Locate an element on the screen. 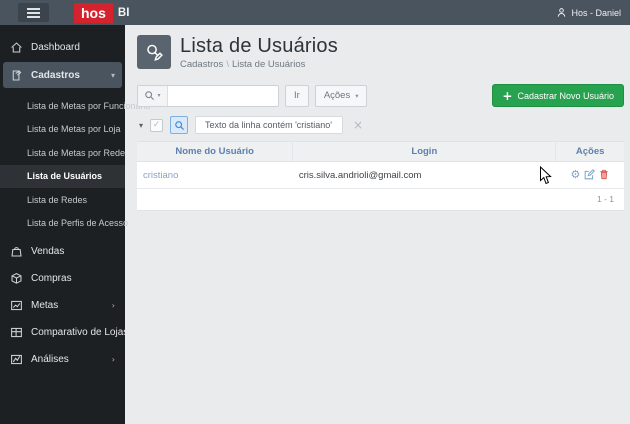 This screenshot has height=424, width=630. sidebar-item-lista-metas-loja: Lista de Metas por Loja is located at coordinates (62, 130).